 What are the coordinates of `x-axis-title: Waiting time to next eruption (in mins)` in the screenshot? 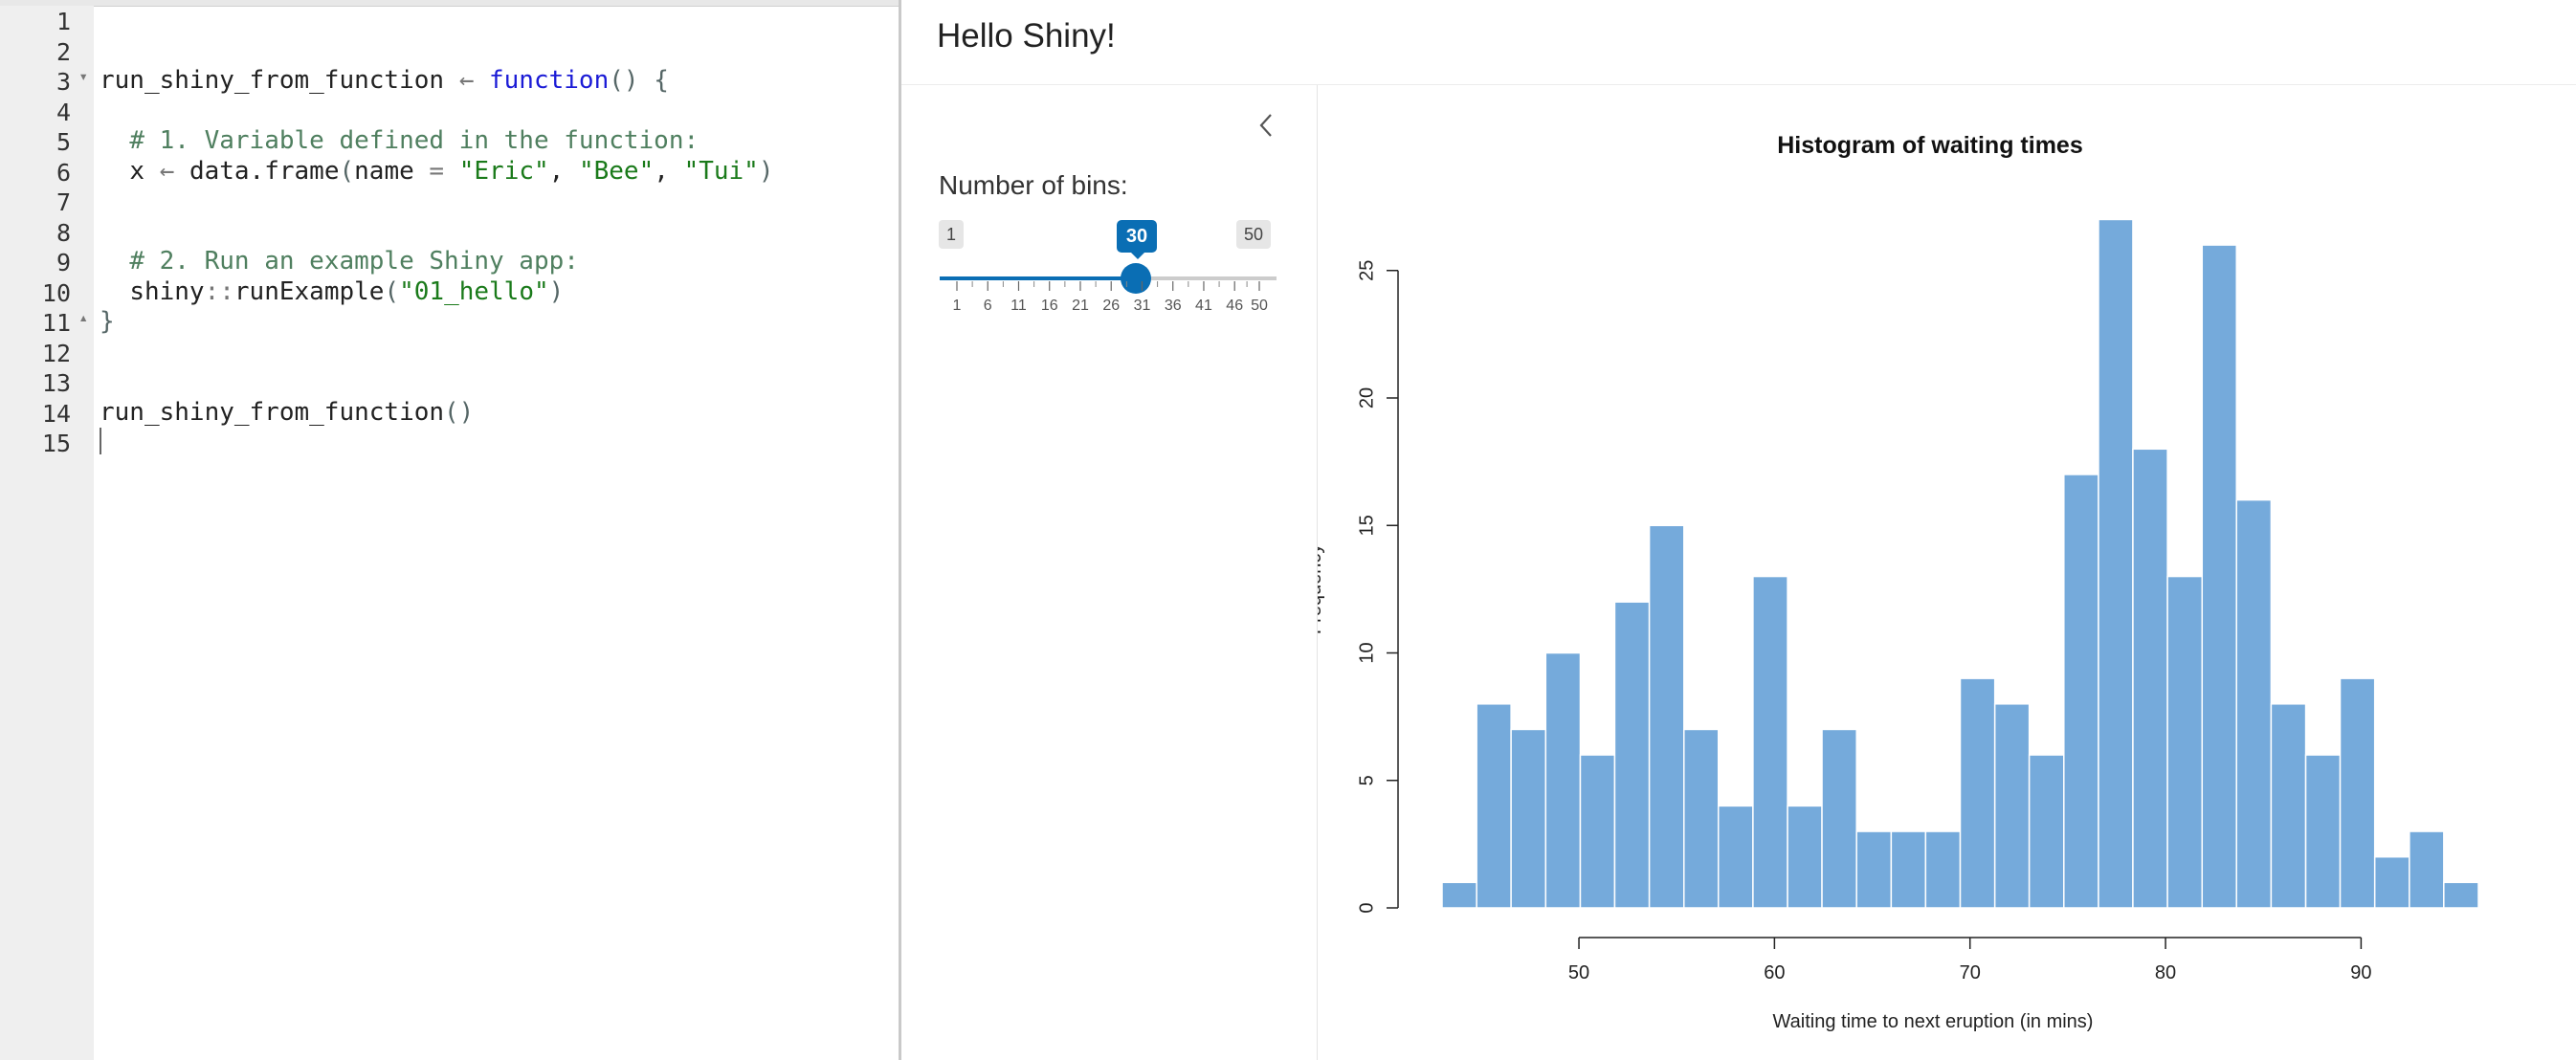 It's located at (1933, 1021).